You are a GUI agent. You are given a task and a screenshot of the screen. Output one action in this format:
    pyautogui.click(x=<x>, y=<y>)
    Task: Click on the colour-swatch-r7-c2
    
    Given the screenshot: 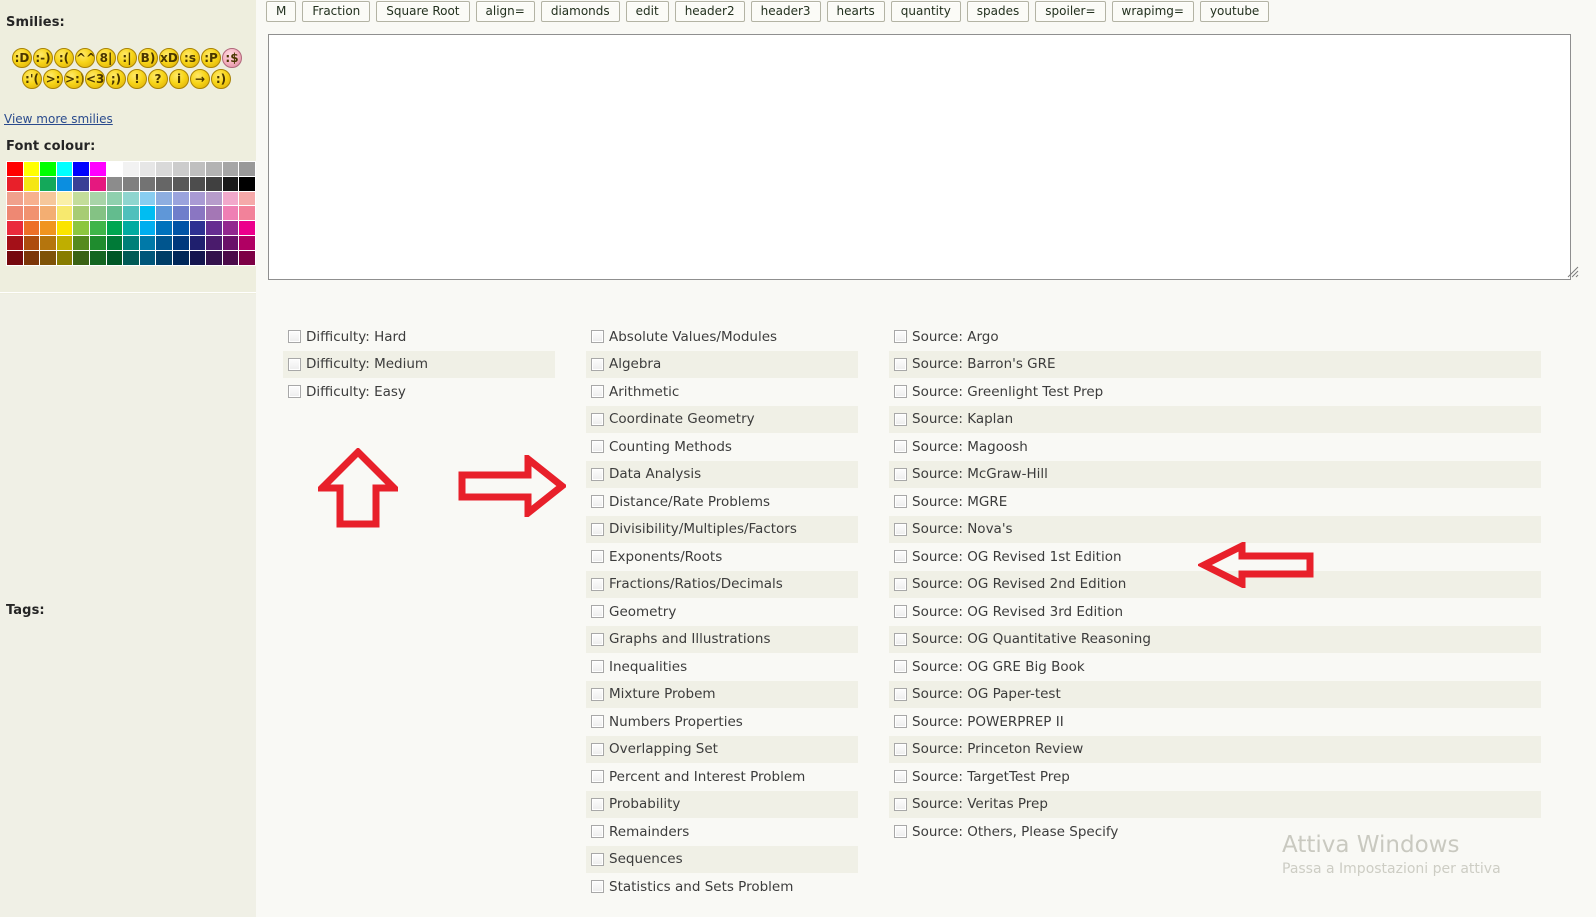 What is the action you would take?
    pyautogui.click(x=31, y=257)
    